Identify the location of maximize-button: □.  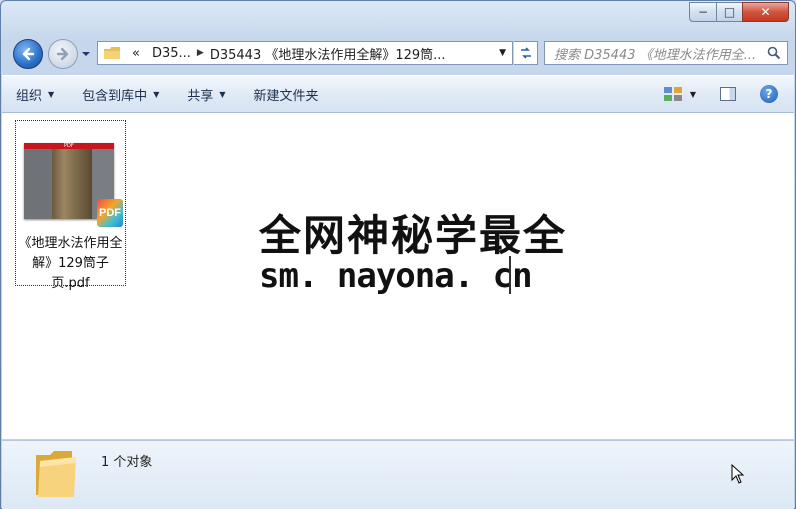
(729, 12).